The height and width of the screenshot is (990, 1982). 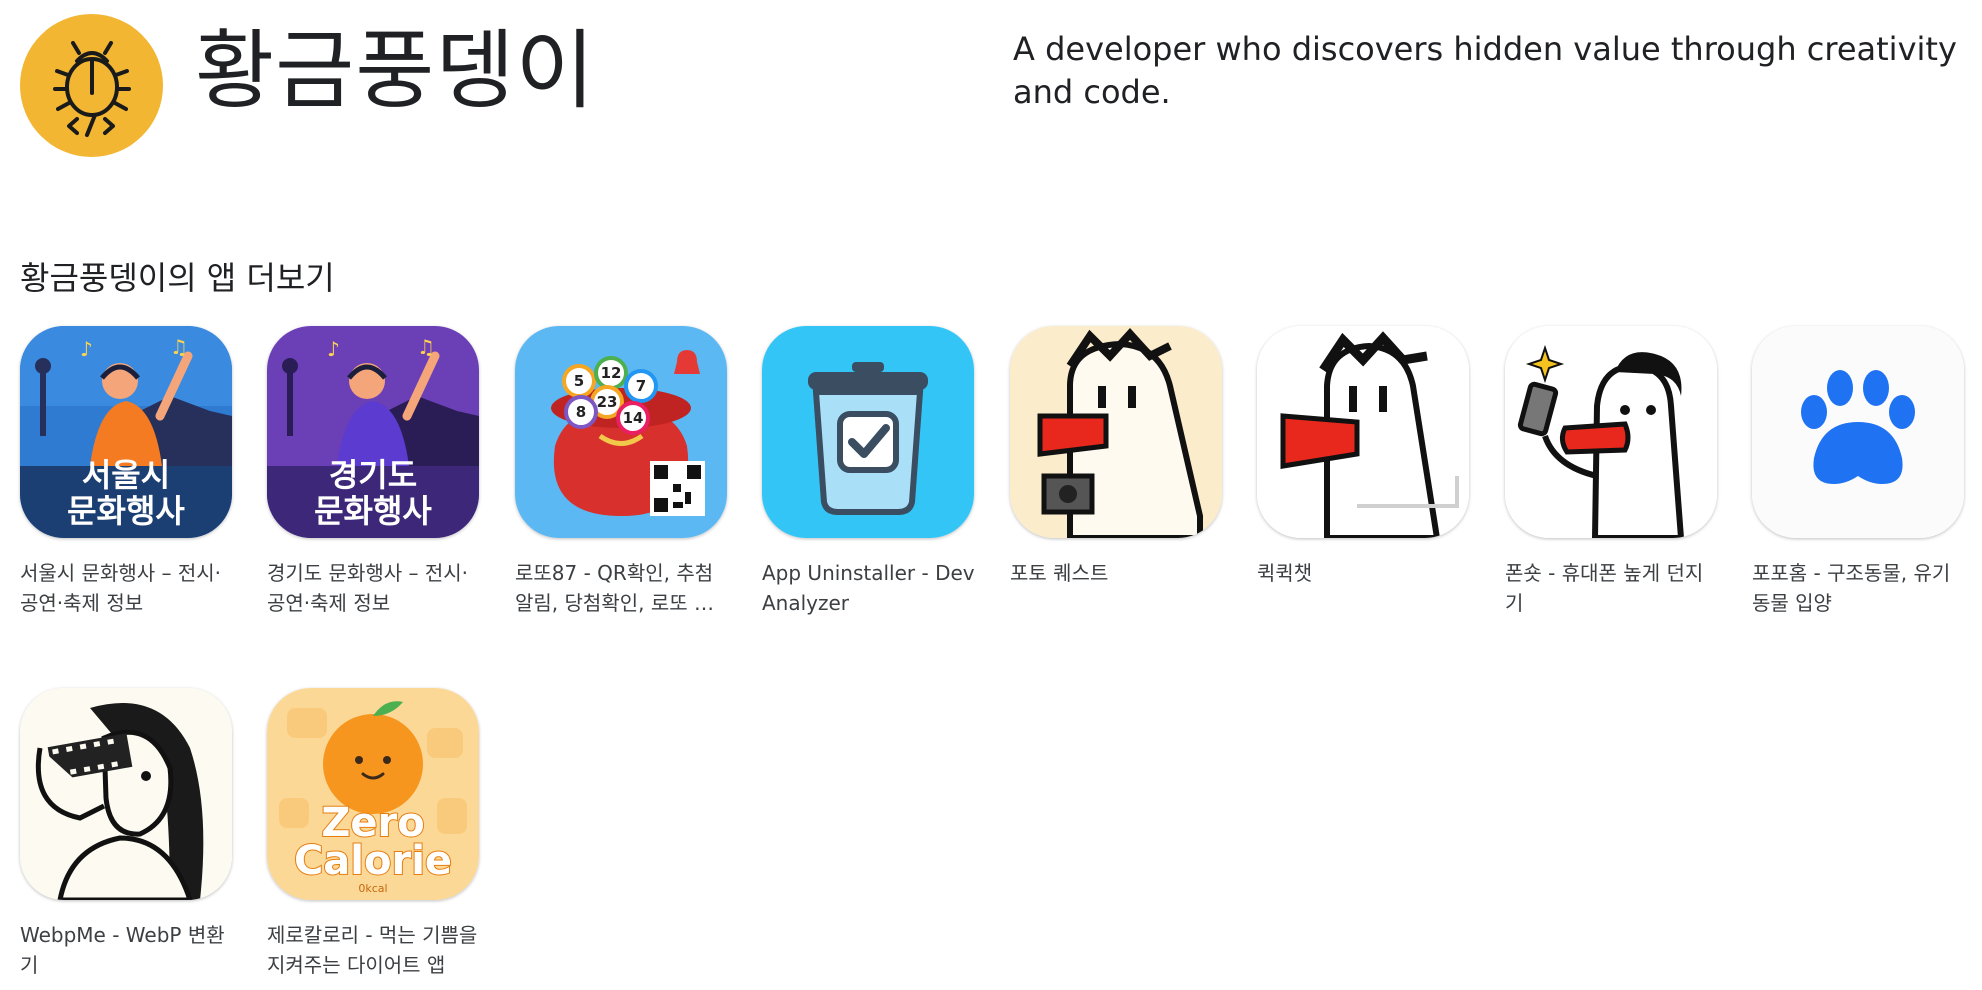 I want to click on girl-film-icon, so click(x=126, y=794).